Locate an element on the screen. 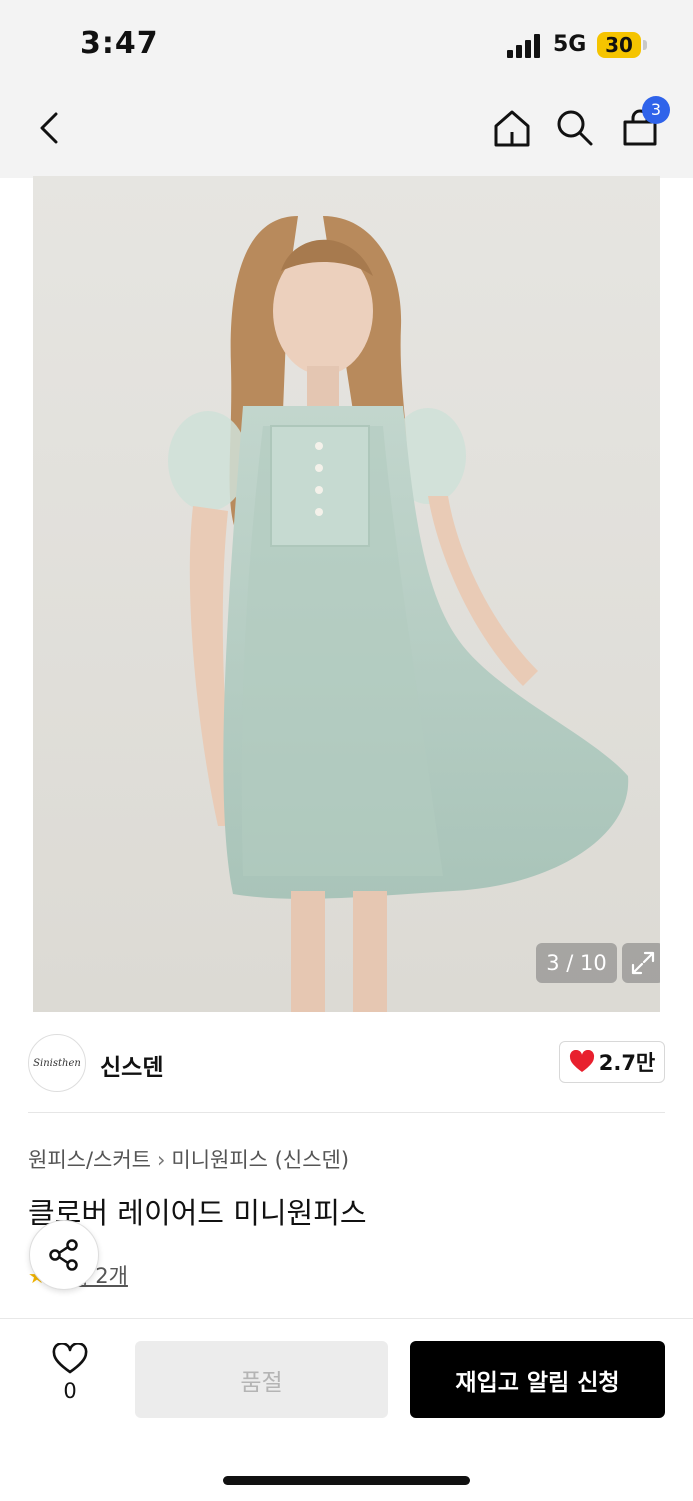  brand-like-button: 2.7만 is located at coordinates (612, 1062).